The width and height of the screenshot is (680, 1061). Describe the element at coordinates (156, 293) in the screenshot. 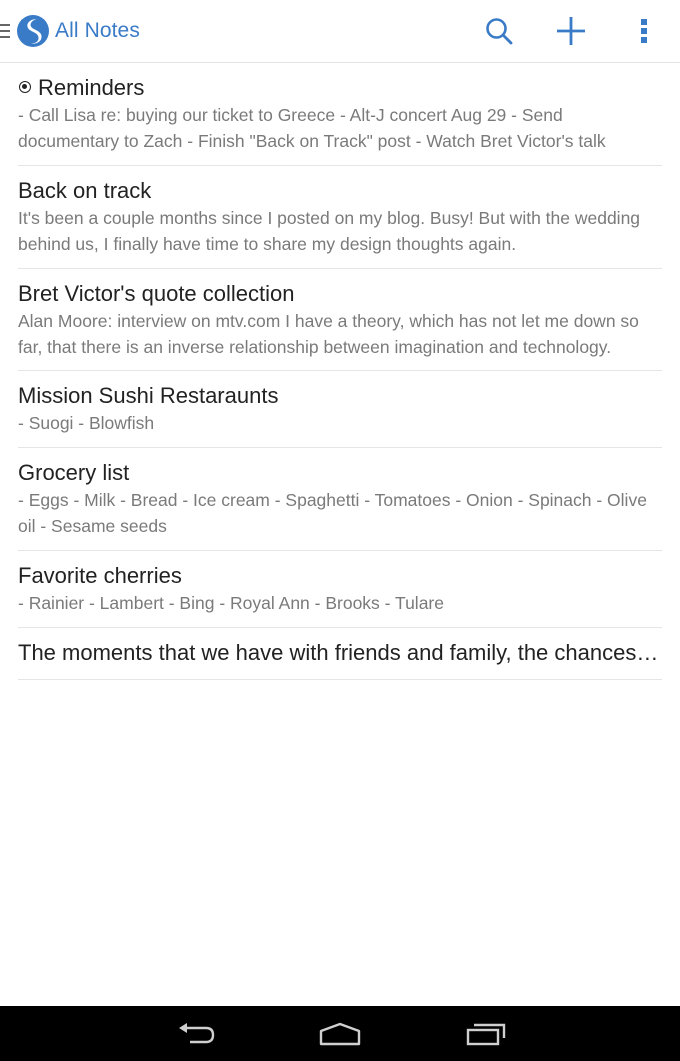

I see `note-title: Bret Victor's quote collection` at that location.